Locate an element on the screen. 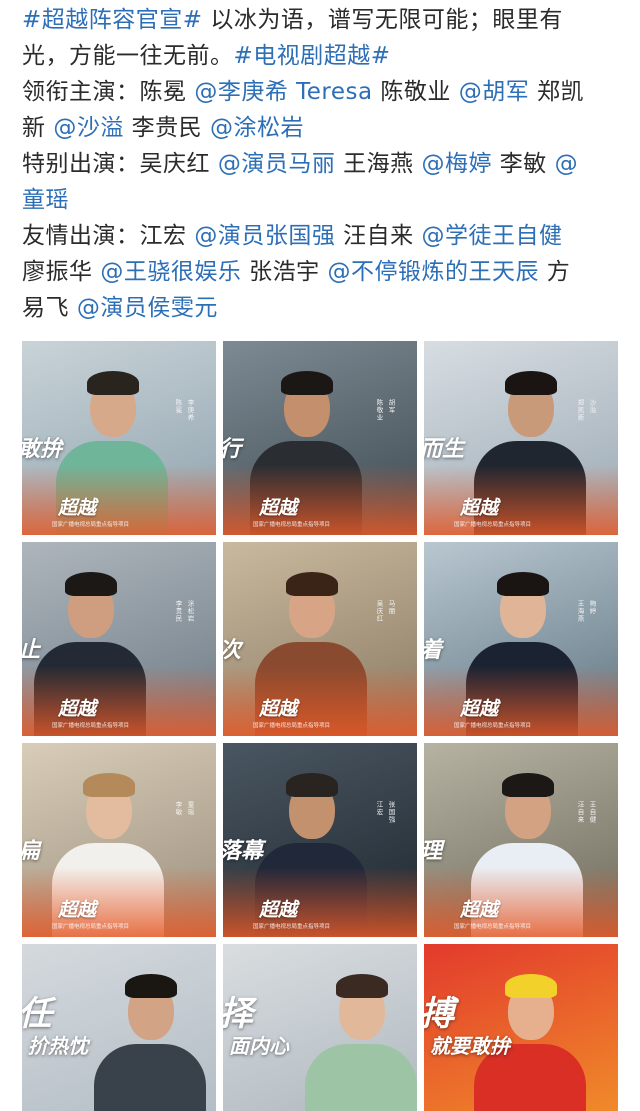 The height and width of the screenshot is (1111, 640). post-line: 领衔主演：陈冕 @李庚希 Teresa 陈敬业 @胡军 郑凯 is located at coordinates (322, 92).